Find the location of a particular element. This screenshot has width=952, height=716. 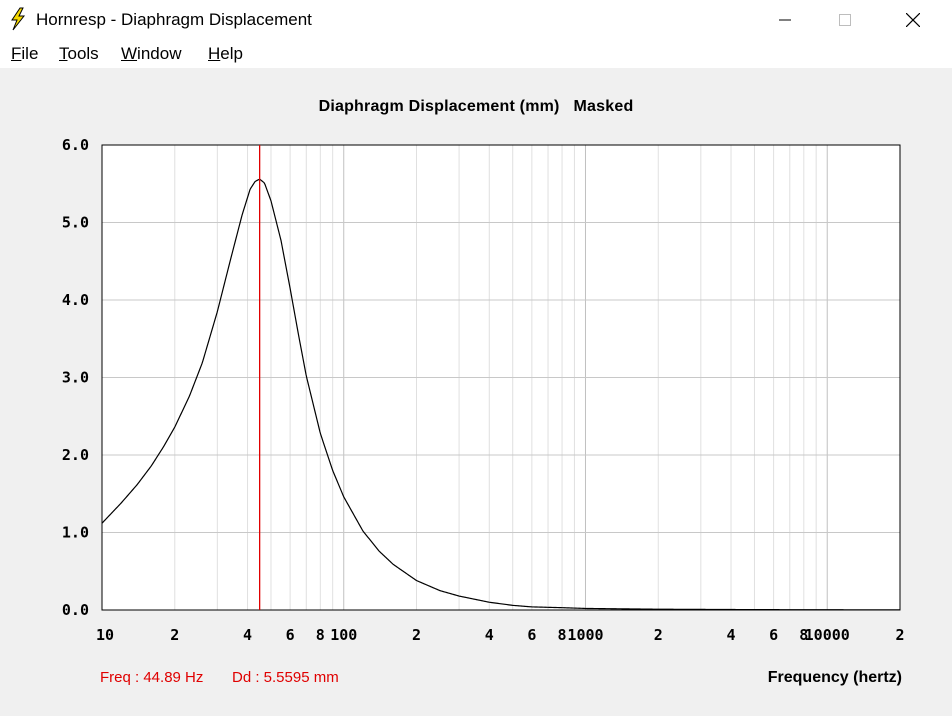

y-tick-label: 2.0 is located at coordinates (75, 455).